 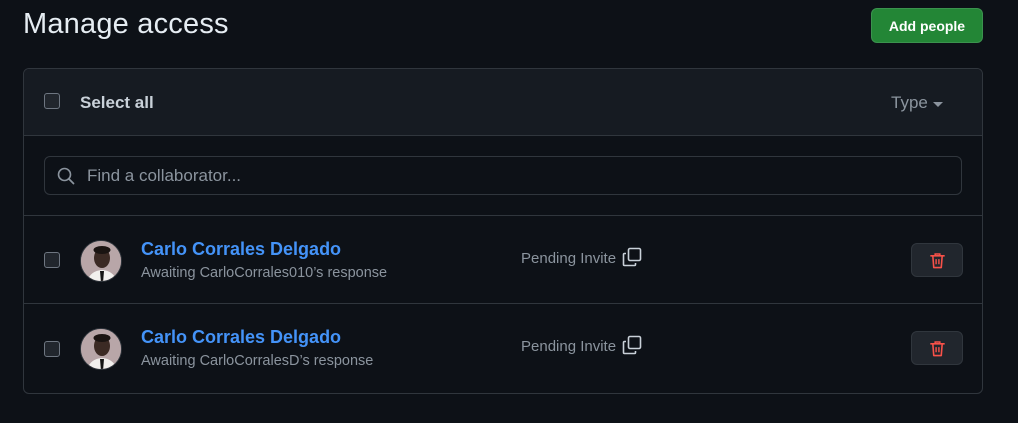 I want to click on search-box, so click(x=503, y=175).